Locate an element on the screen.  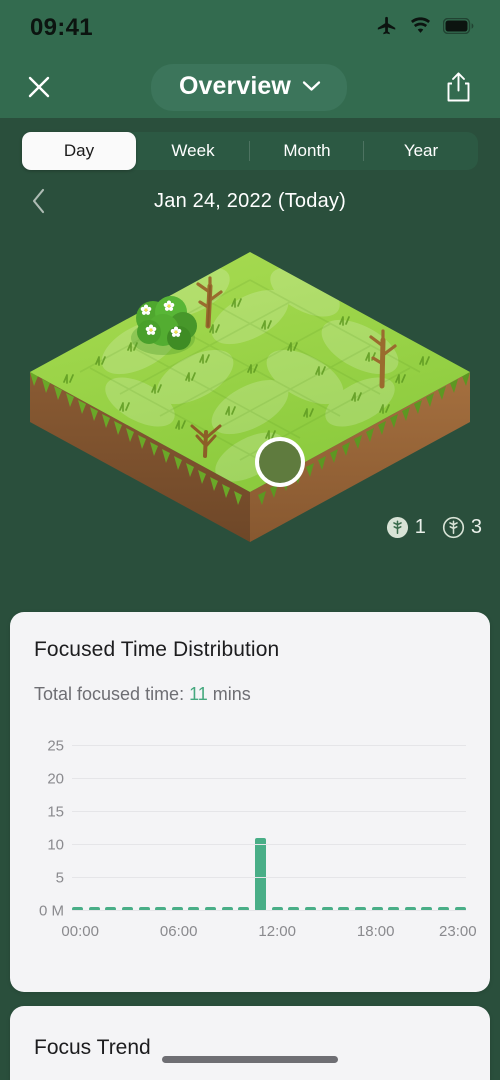
close-button is located at coordinates (39, 87).